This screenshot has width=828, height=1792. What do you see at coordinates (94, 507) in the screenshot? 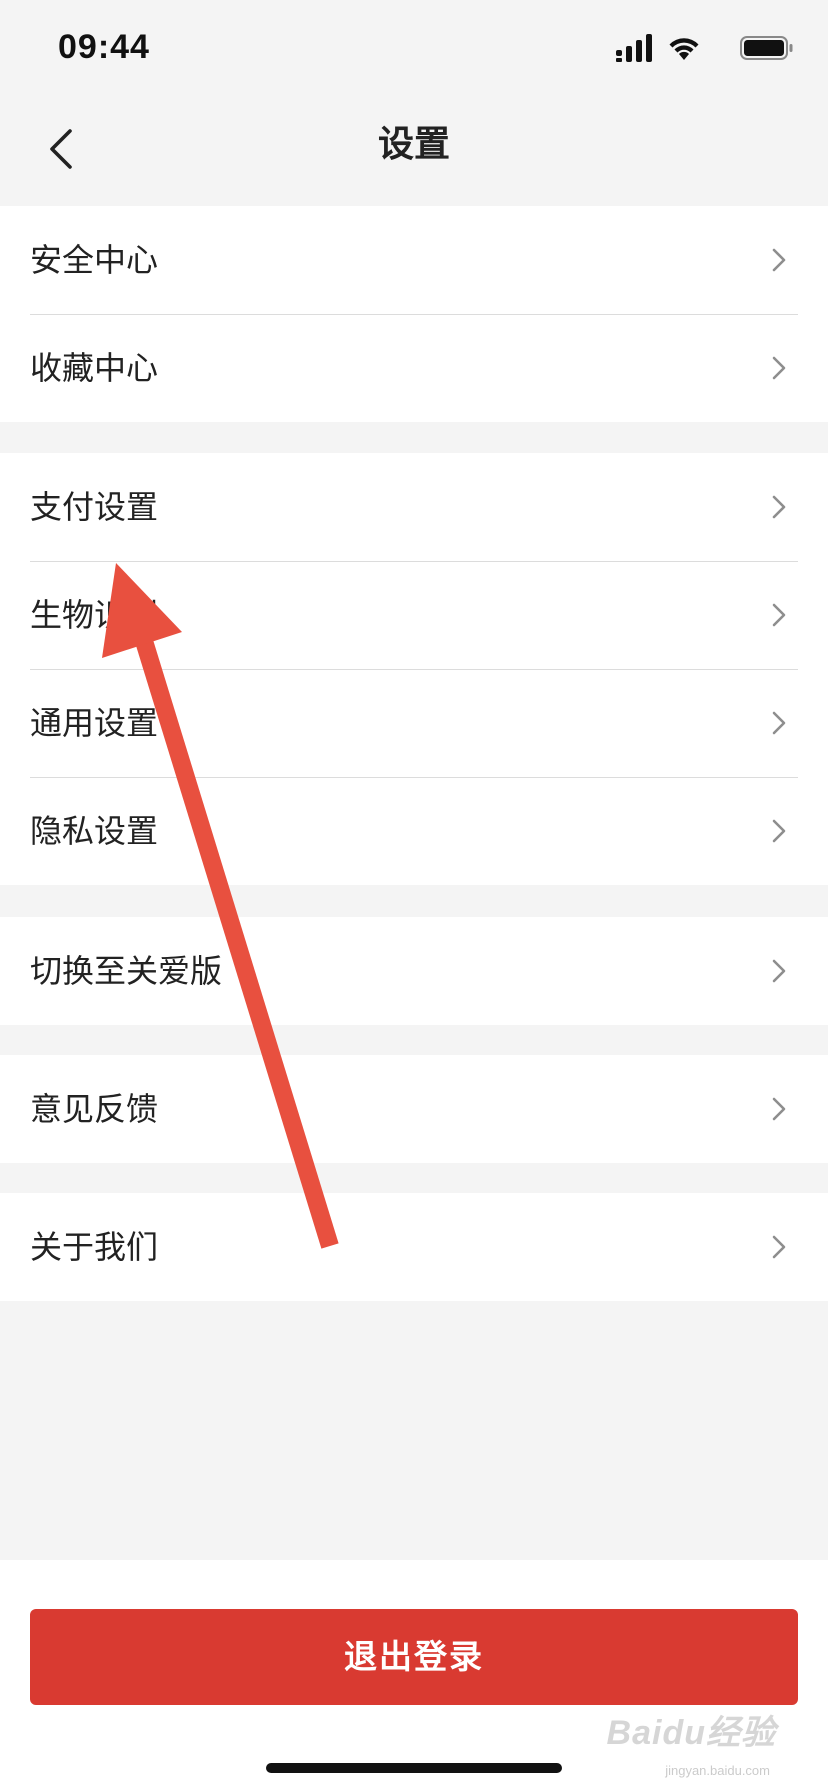
I see `menu-item-label: 支付设置` at bounding box center [94, 507].